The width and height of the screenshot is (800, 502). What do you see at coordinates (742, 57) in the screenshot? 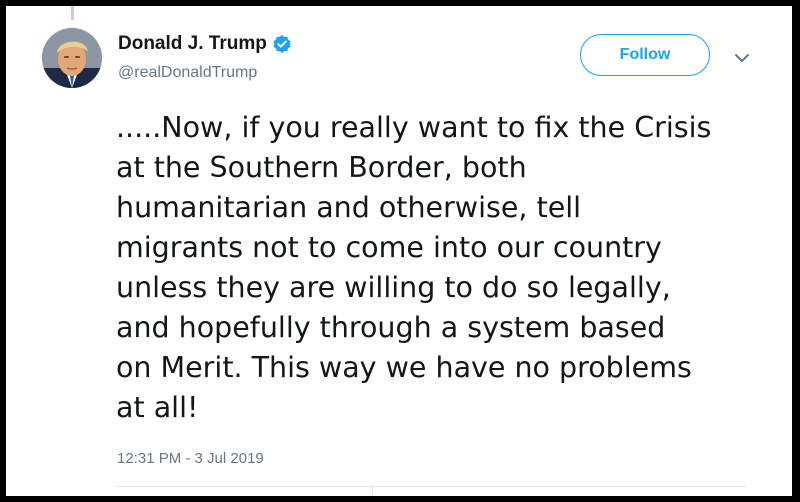
I see `chevron-down-icon` at bounding box center [742, 57].